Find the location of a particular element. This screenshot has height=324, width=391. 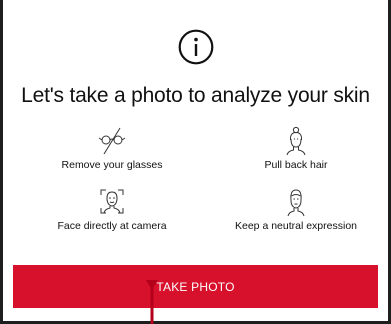

instruction-label: Face directly at camera is located at coordinates (112, 226).